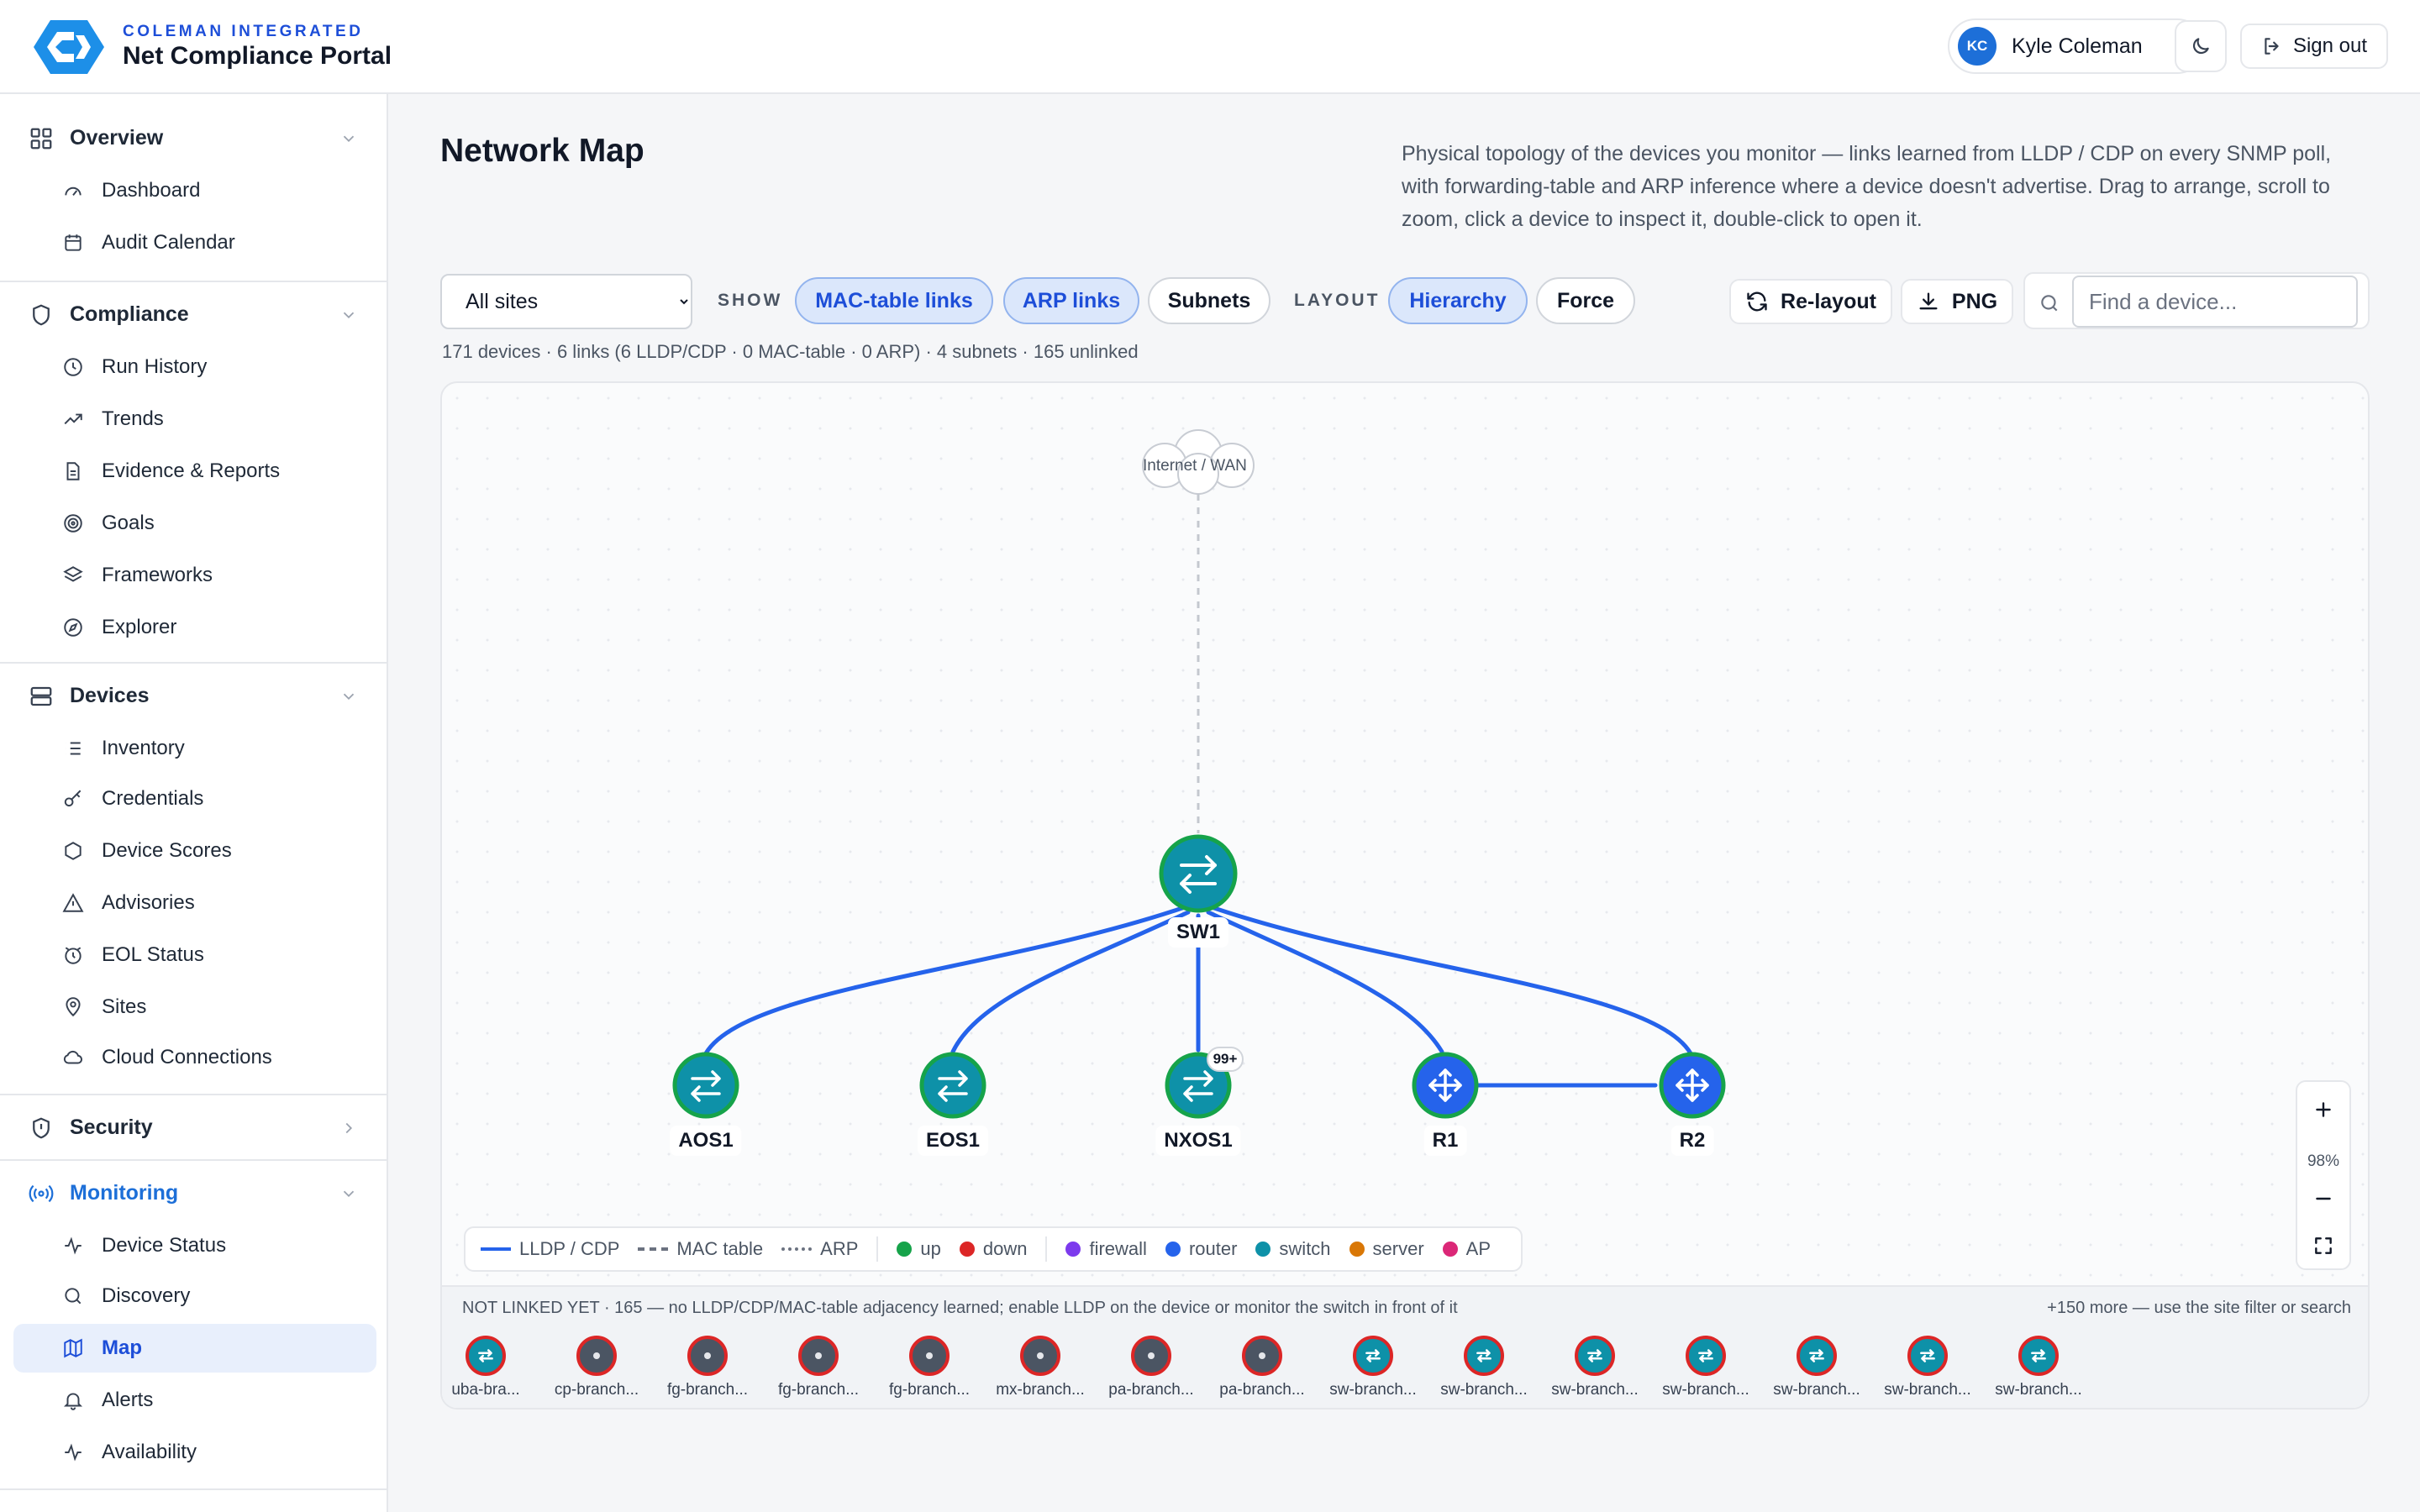 Image resolution: width=2420 pixels, height=1512 pixels. I want to click on sidebar-item-label: Explorer, so click(139, 627).